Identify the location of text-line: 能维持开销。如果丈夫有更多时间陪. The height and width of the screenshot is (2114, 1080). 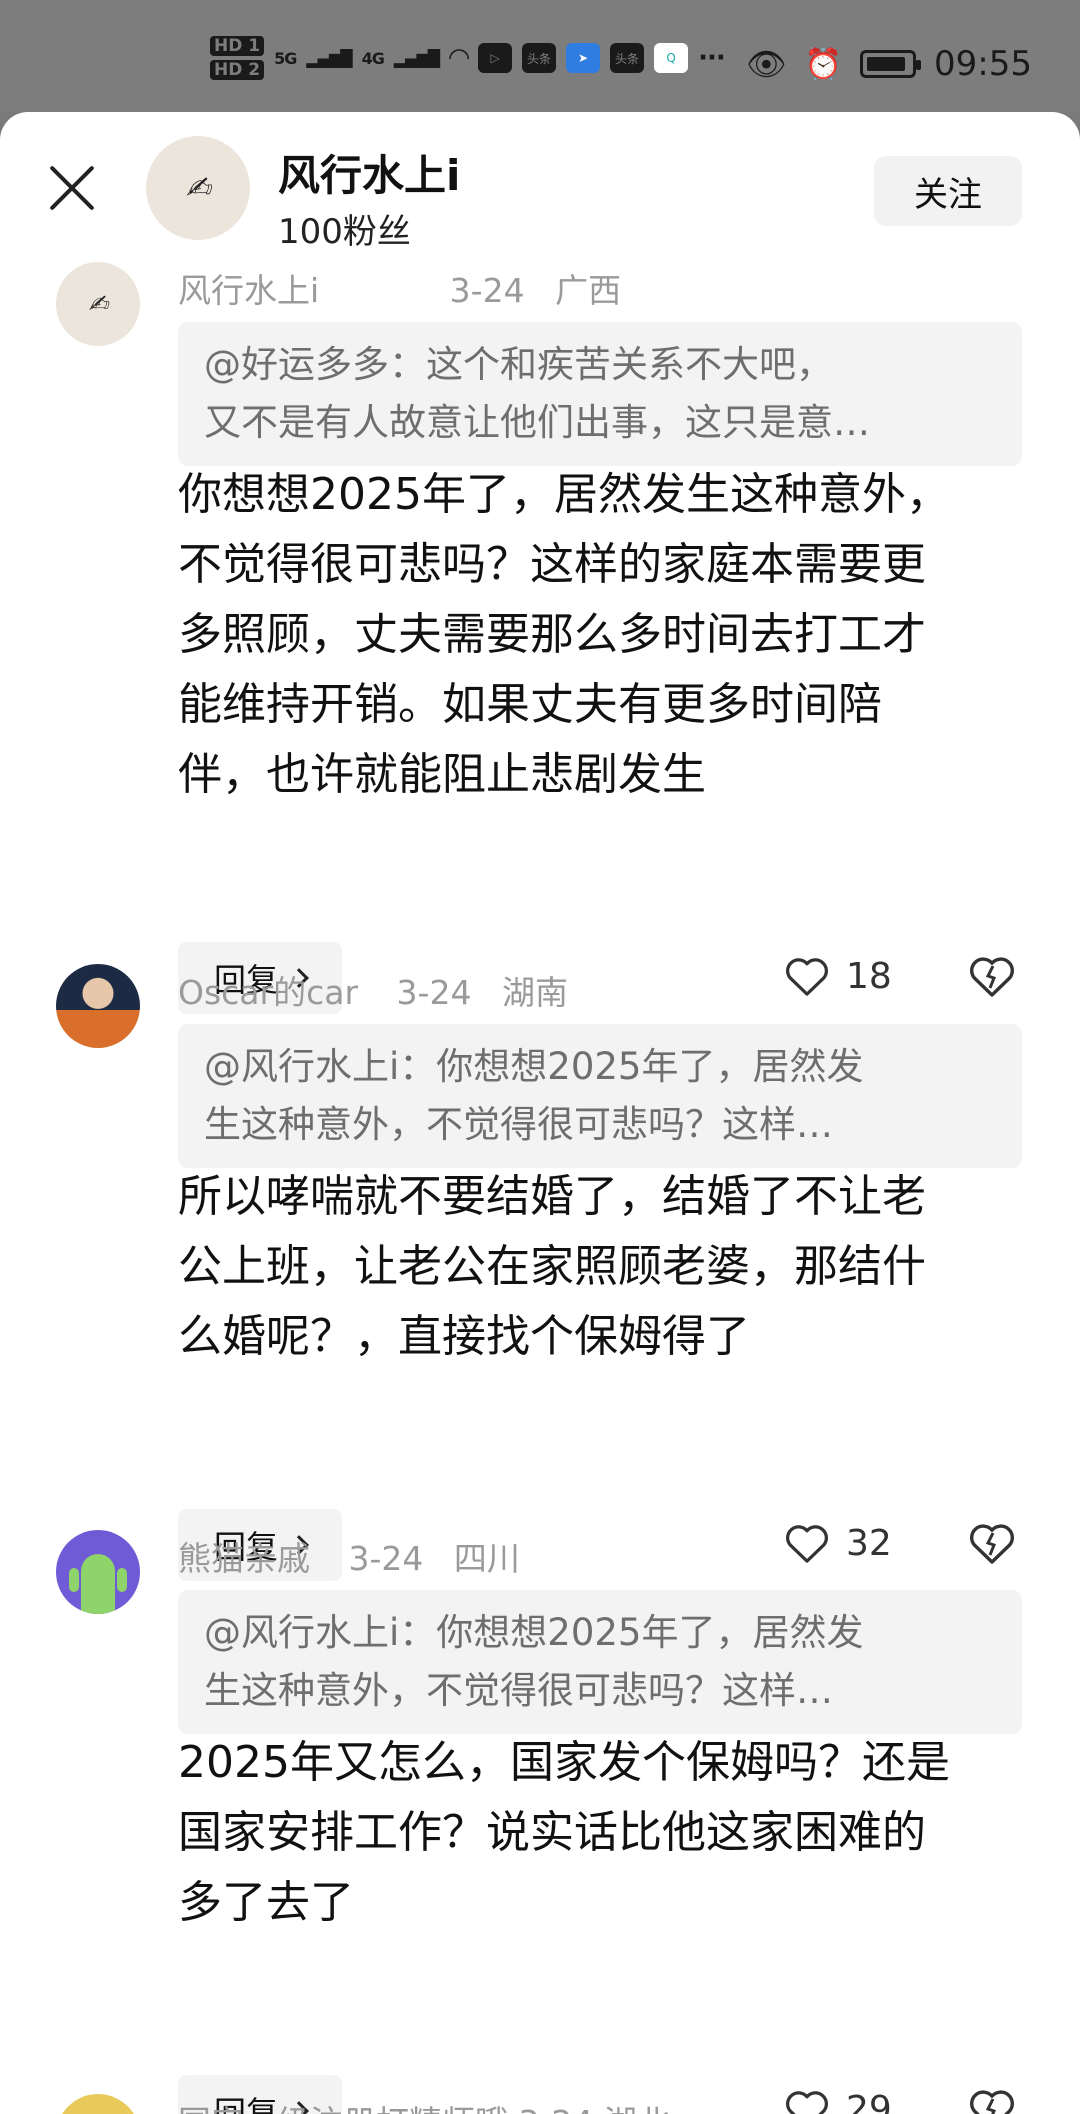
(530, 704).